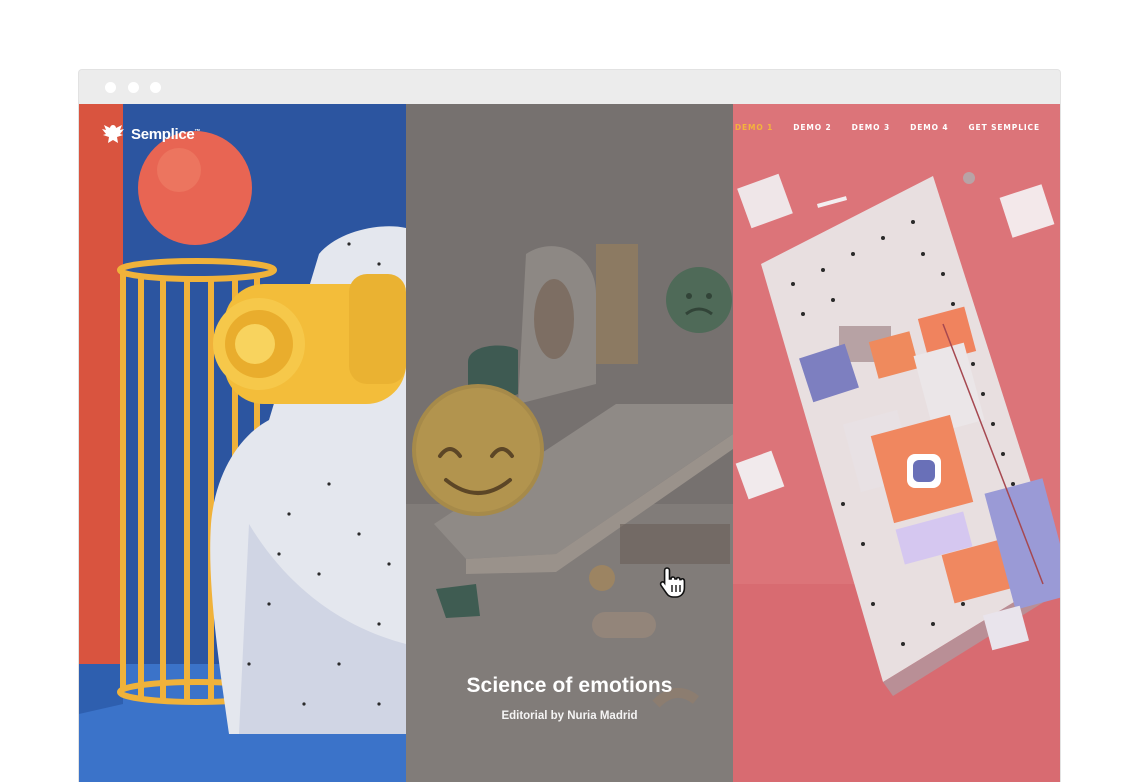 The image size is (1140, 782). I want to click on main-nav: DEMO 1 DEMO 2 DEMO 3 DEMO 4 GET SEMPLICE, so click(887, 127).